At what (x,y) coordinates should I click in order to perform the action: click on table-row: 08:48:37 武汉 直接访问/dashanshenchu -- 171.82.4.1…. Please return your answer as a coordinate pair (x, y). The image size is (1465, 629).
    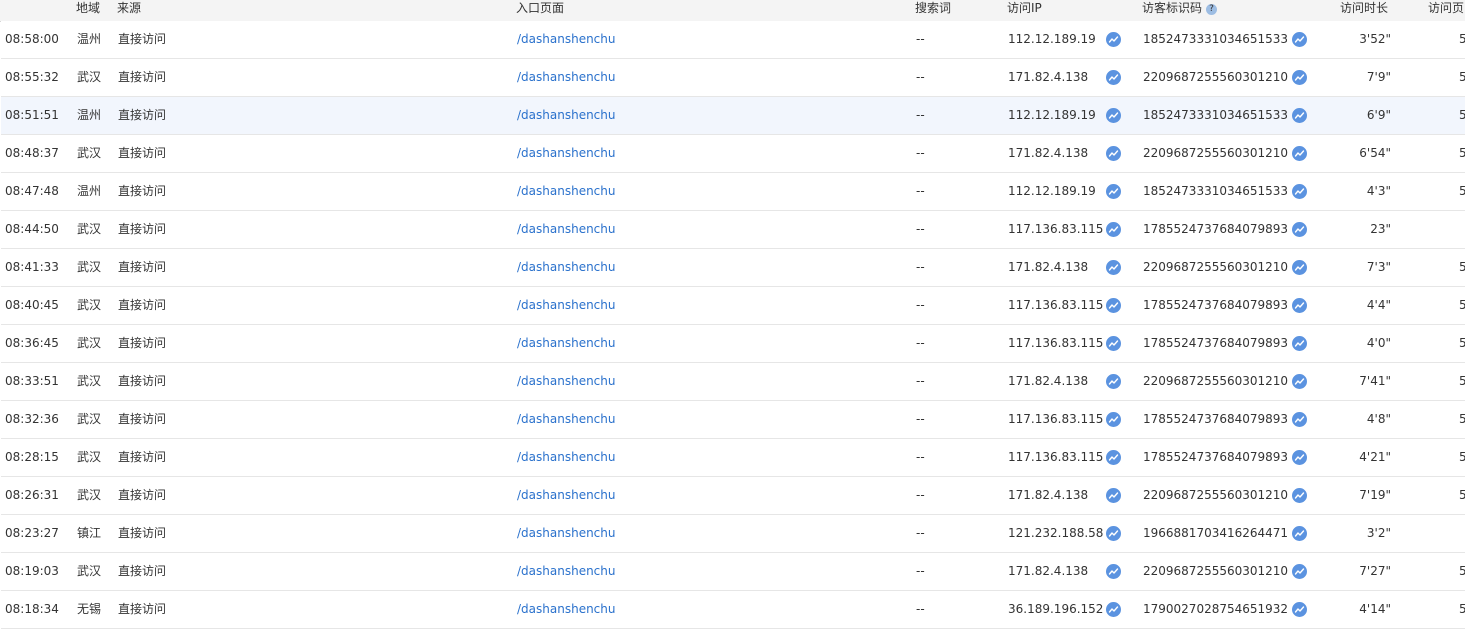
    Looking at the image, I should click on (733, 154).